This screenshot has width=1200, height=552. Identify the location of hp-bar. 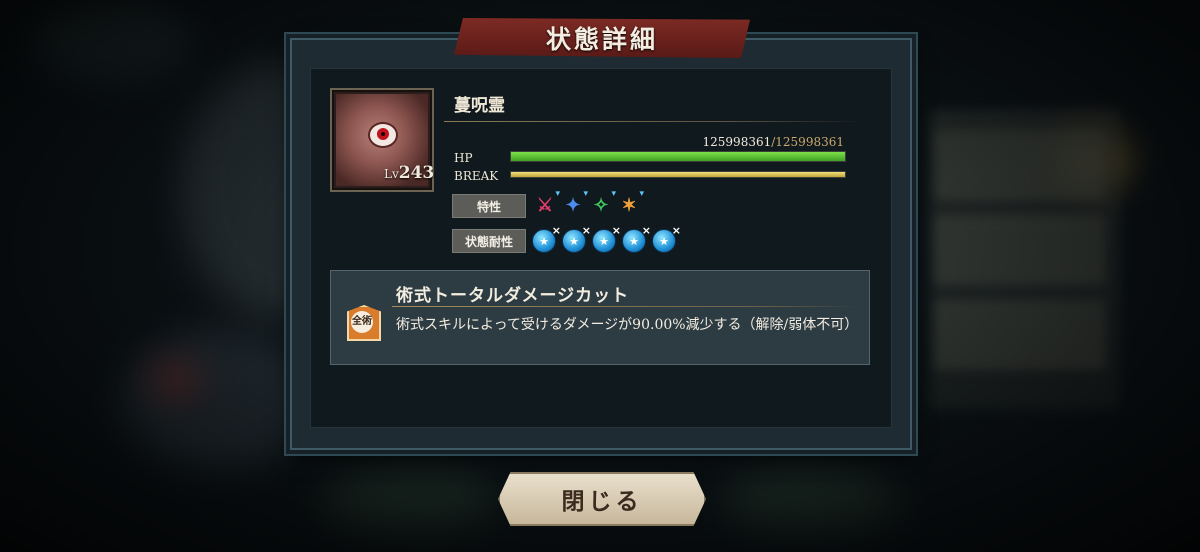
(678, 156).